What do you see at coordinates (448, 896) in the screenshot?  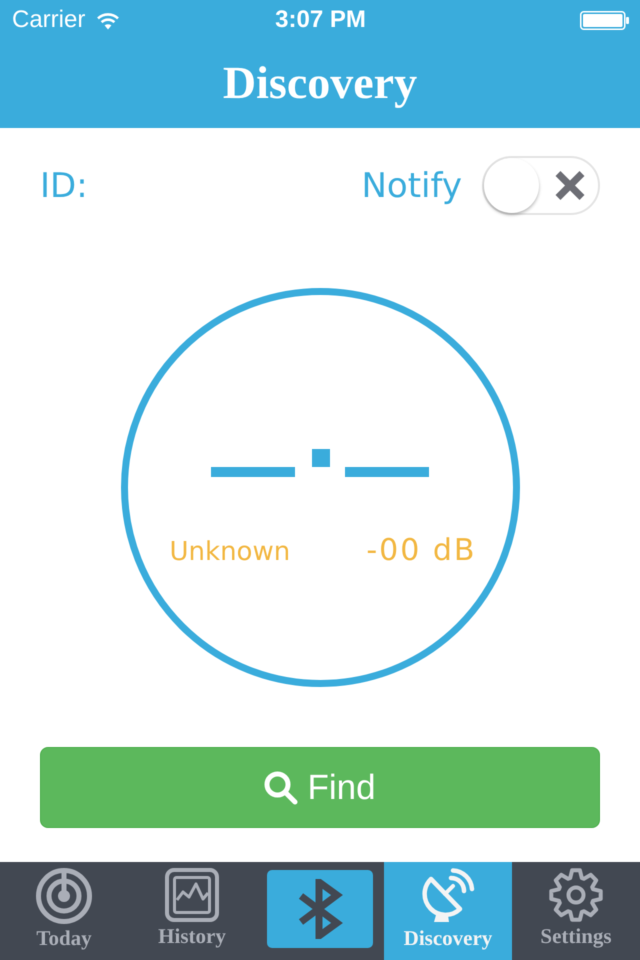 I see `satellite-dish-icon` at bounding box center [448, 896].